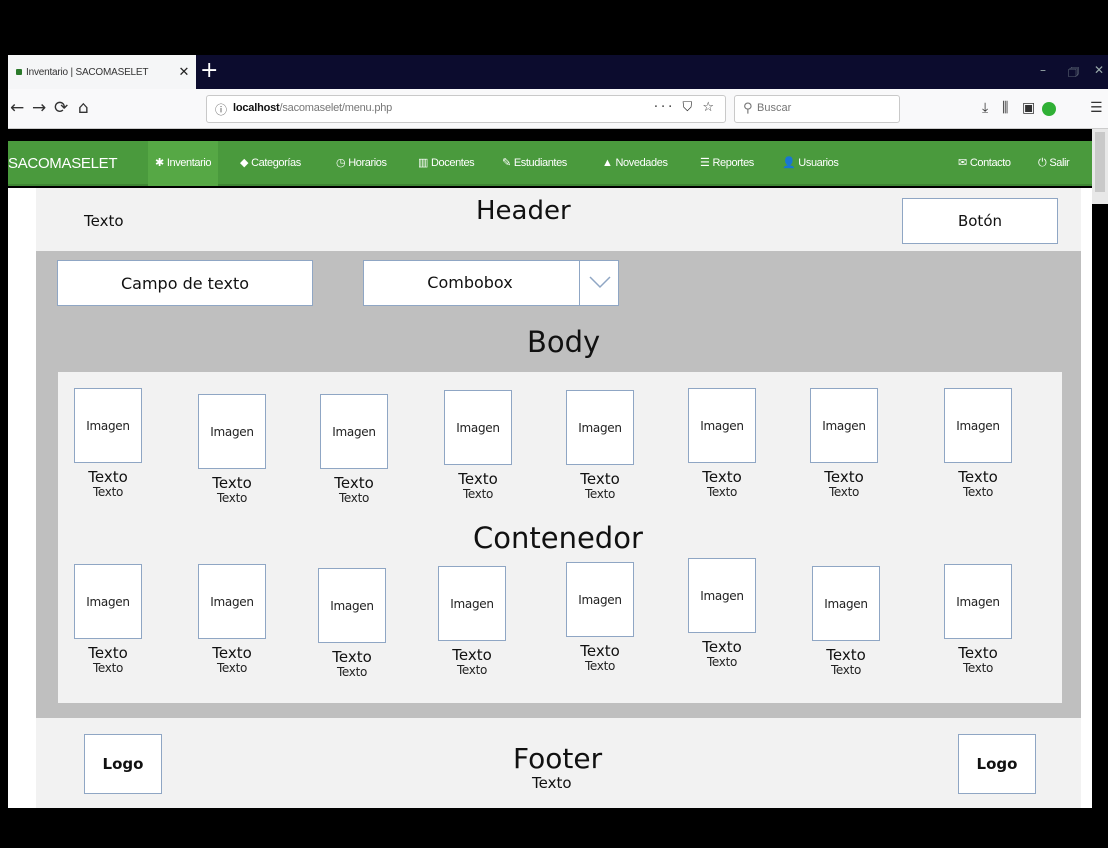  What do you see at coordinates (1005, 108) in the screenshot?
I see `library-icon: ⫼` at bounding box center [1005, 108].